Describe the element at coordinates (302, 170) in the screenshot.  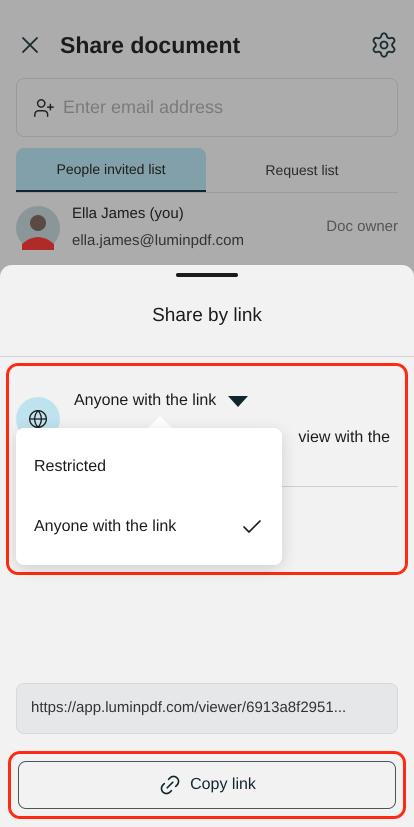
I see `tab: Request list` at that location.